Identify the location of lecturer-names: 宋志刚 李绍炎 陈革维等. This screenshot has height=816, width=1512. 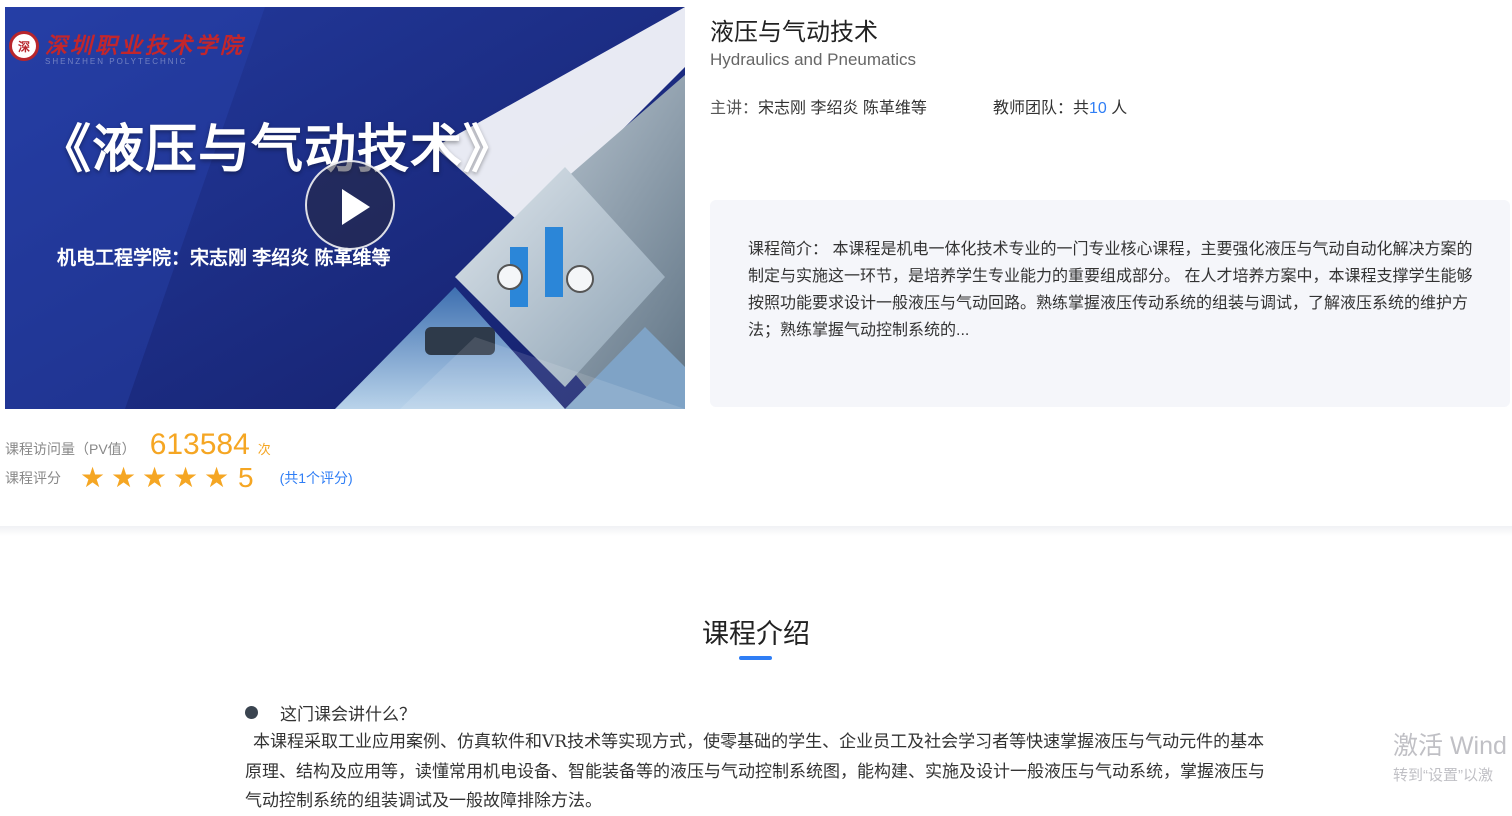
(842, 108).